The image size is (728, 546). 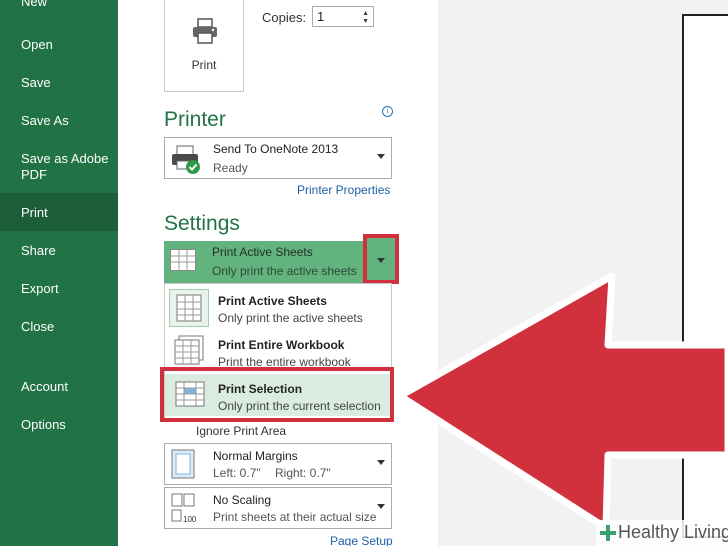 What do you see at coordinates (608, 533) in the screenshot?
I see `plus-logo-icon` at bounding box center [608, 533].